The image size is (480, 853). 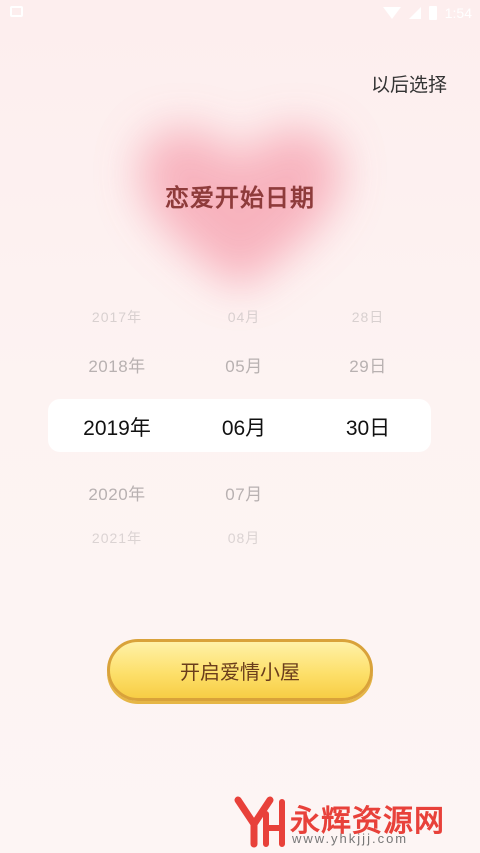 I want to click on watermark-url: www.yhkjjj.com, so click(x=350, y=838).